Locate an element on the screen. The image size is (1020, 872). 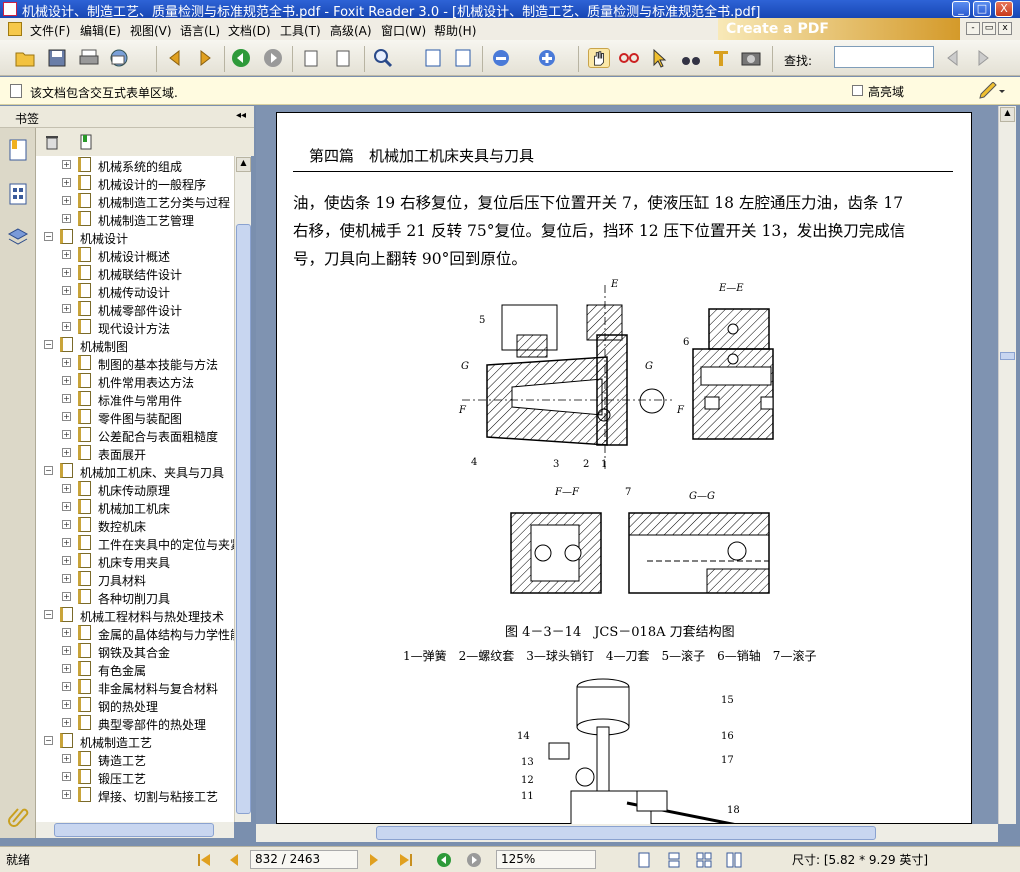
find-binoculars-icon is located at coordinates (691, 58).